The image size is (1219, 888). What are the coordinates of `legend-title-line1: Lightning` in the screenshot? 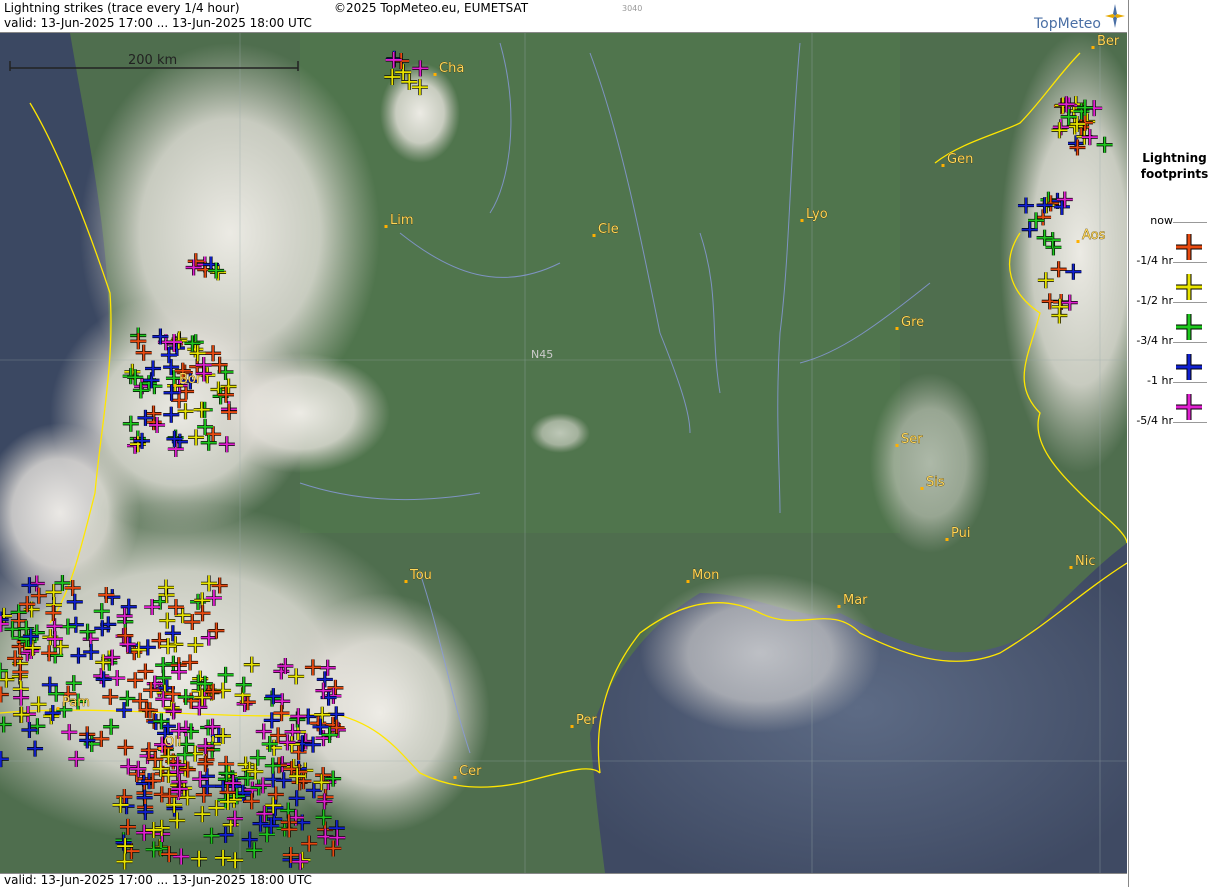 It's located at (1174, 158).